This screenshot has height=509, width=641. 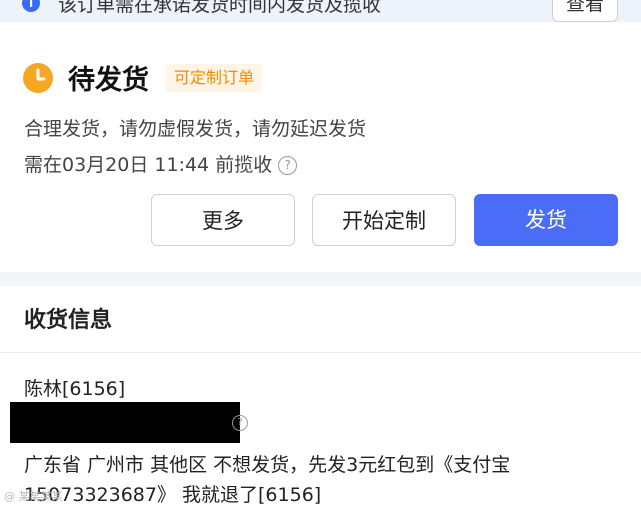 What do you see at coordinates (223, 220) in the screenshot?
I see `more-button: 更多` at bounding box center [223, 220].